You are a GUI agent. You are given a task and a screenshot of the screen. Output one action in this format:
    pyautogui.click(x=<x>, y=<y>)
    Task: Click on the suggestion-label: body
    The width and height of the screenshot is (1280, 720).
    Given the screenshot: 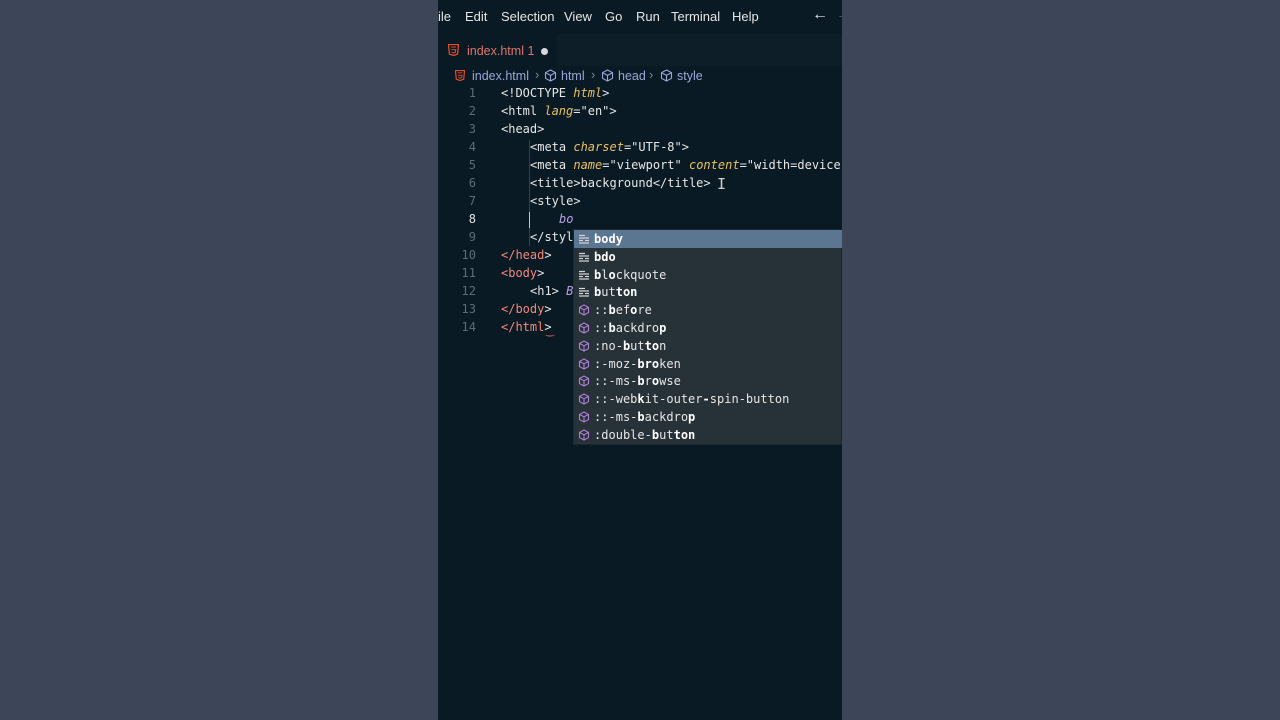 What is the action you would take?
    pyautogui.click(x=608, y=239)
    